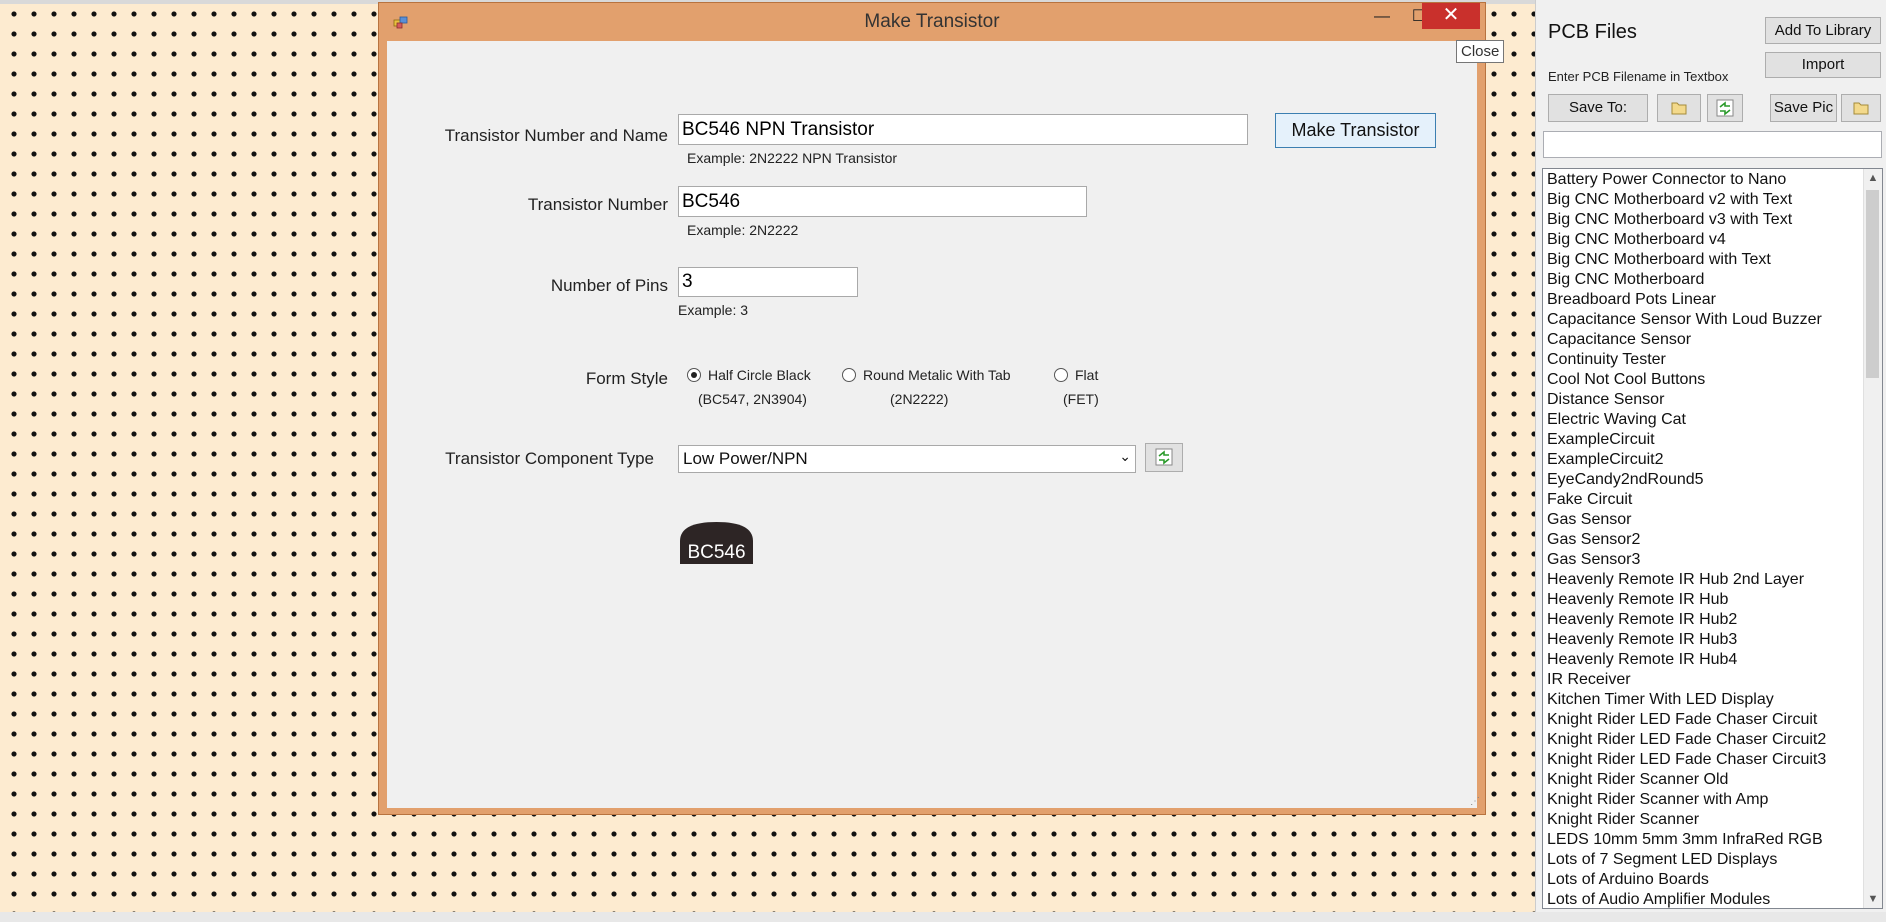 Image resolution: width=1886 pixels, height=922 pixels. I want to click on filename-textbox, so click(1712, 144).